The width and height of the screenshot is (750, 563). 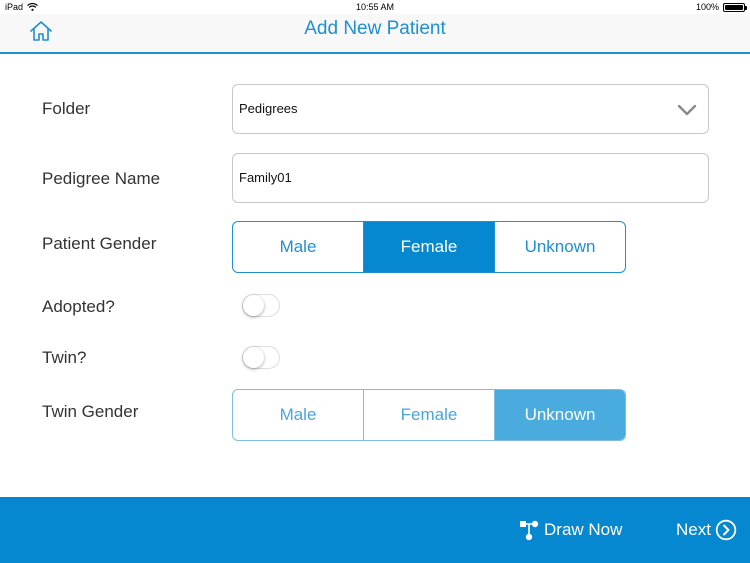 I want to click on folder-select: Pedigrees, so click(x=470, y=109).